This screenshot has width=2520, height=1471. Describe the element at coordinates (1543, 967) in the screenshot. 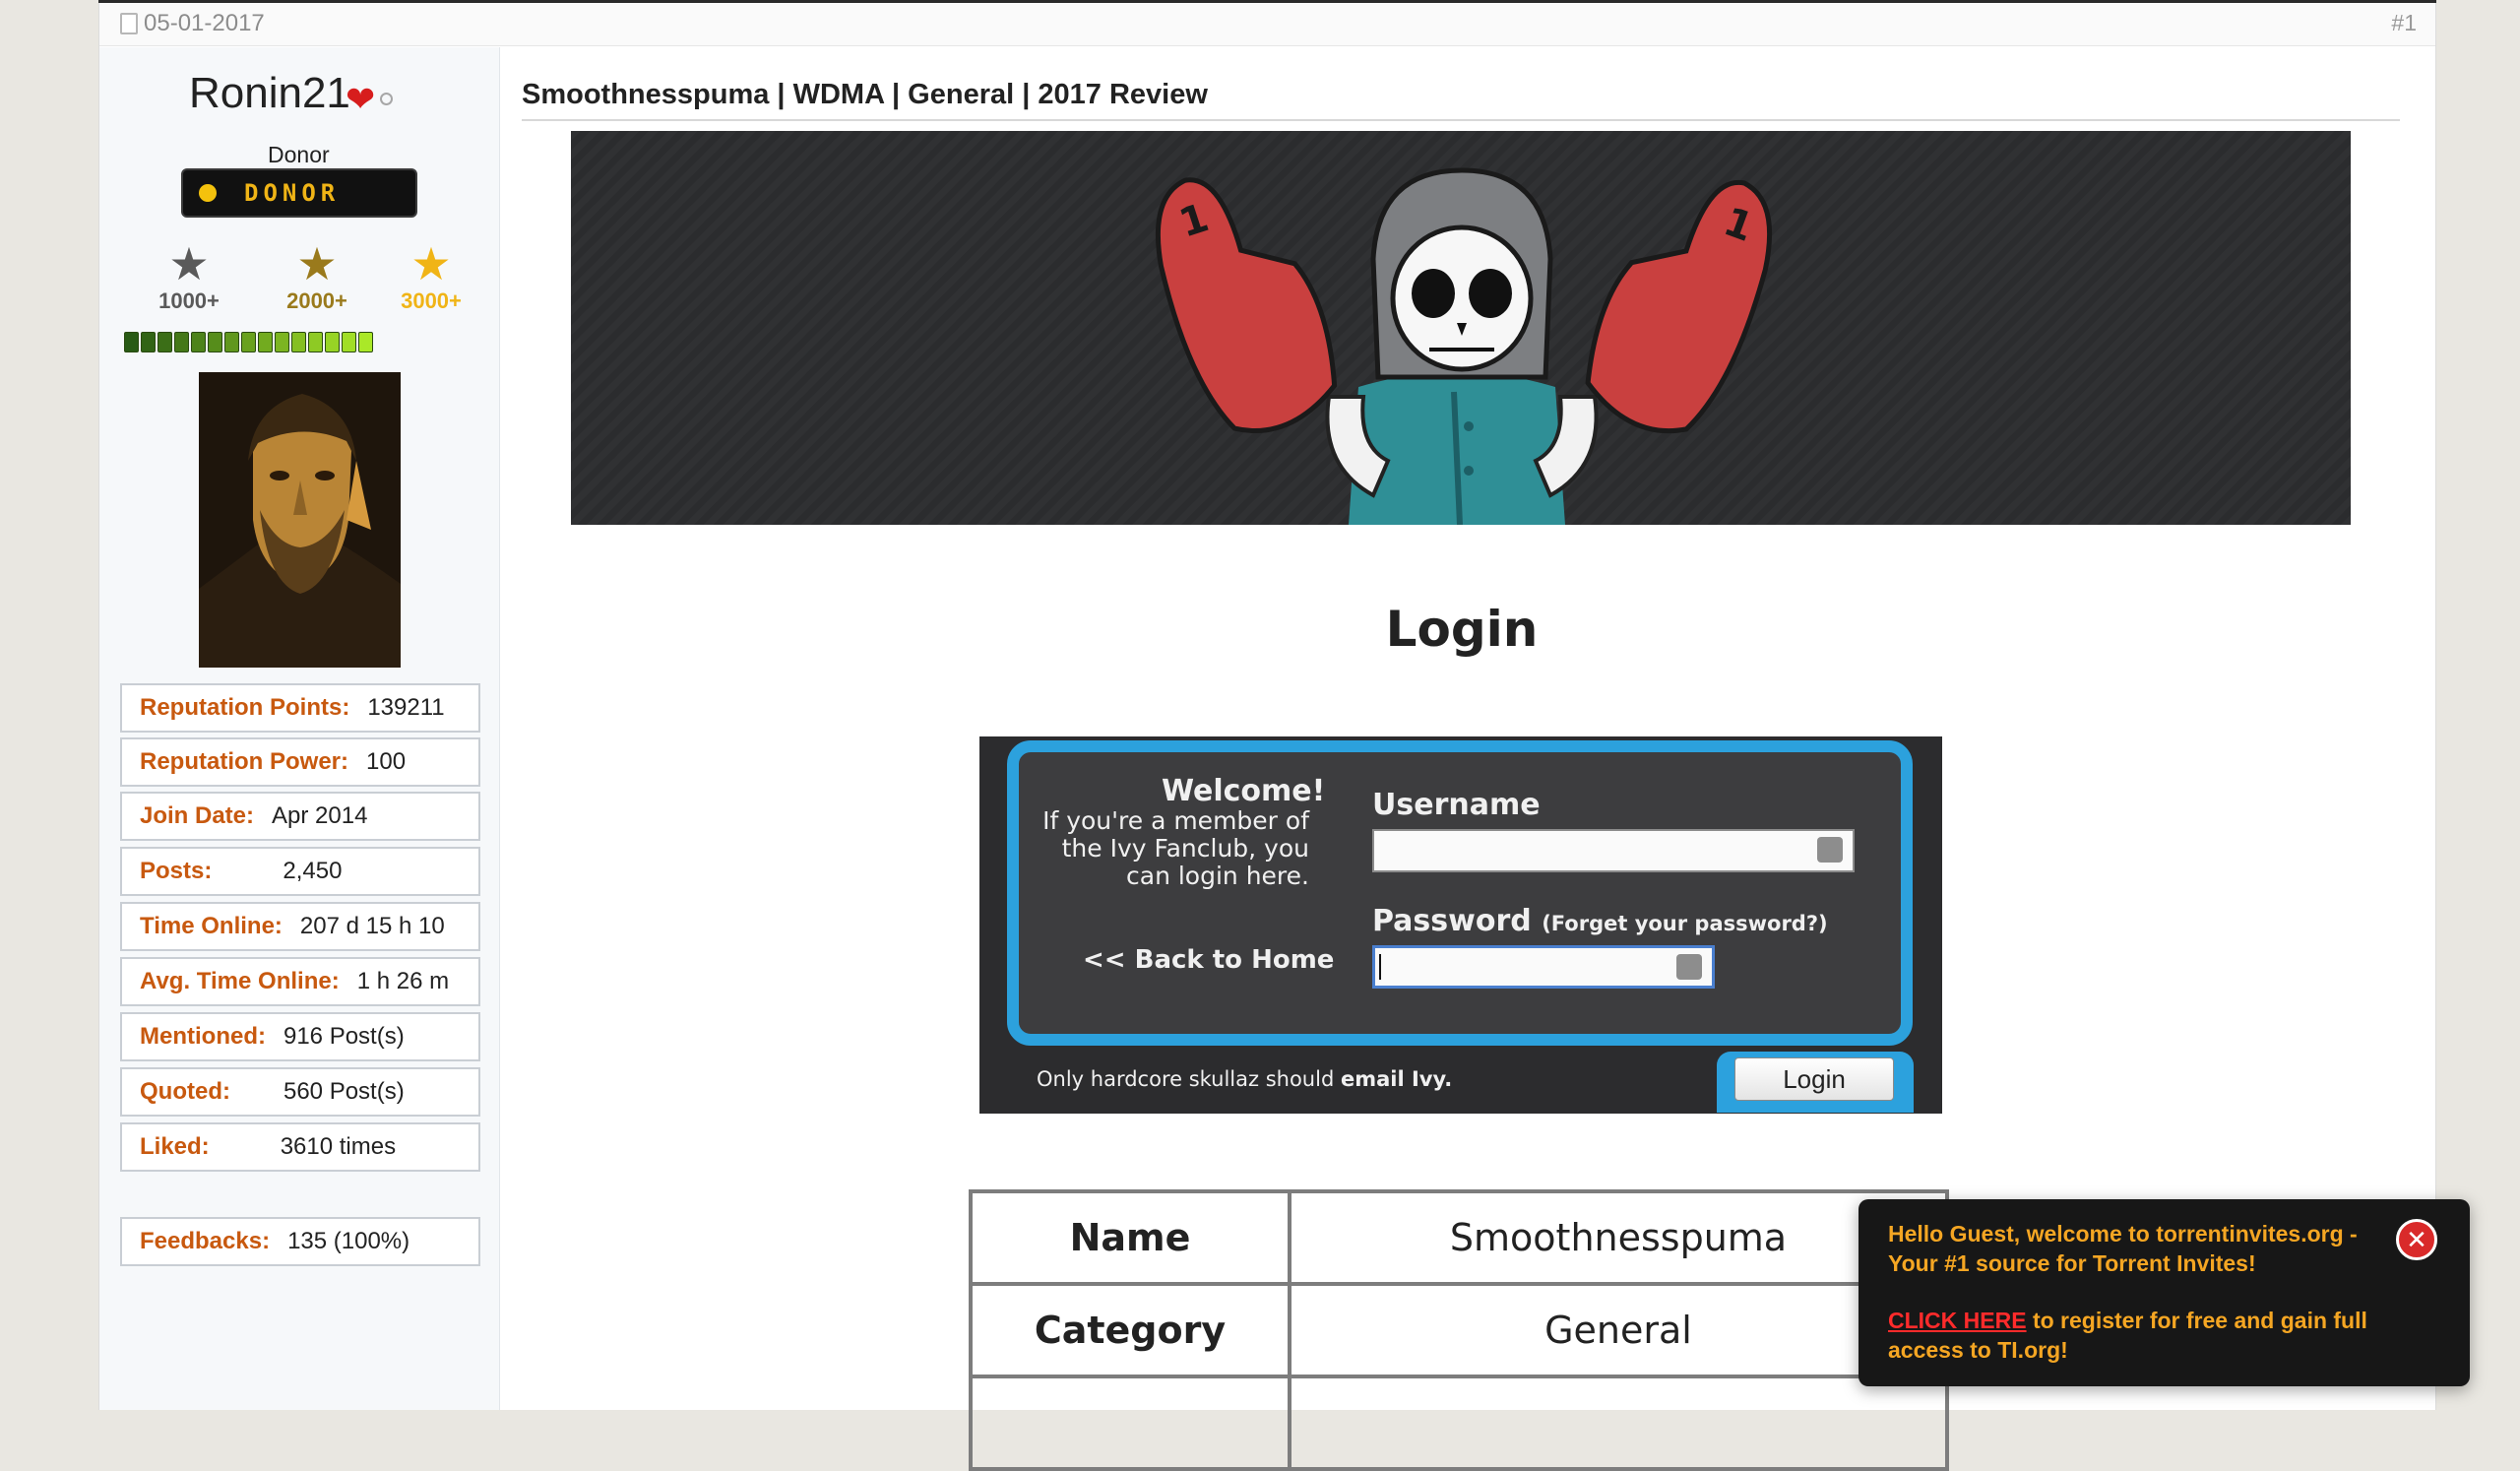

I see `password-input` at that location.